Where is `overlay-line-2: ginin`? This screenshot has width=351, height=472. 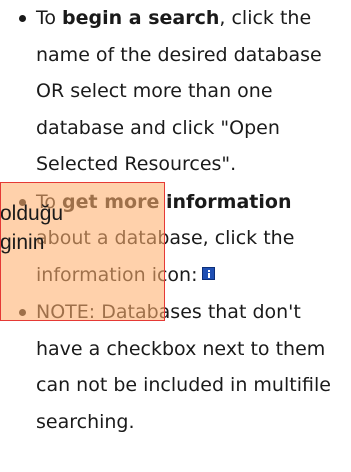
overlay-line-2: ginin is located at coordinates (22, 242).